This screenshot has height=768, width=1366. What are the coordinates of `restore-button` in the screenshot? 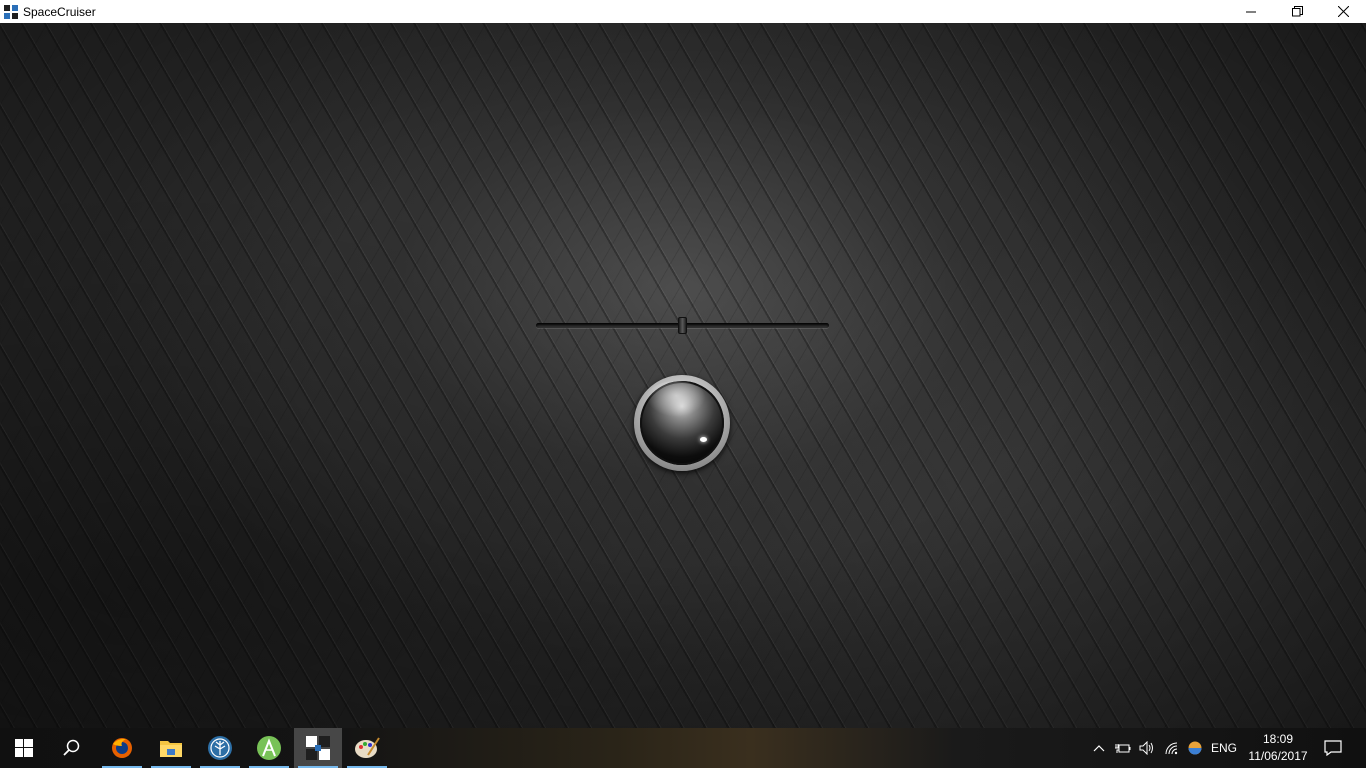 It's located at (1297, 11).